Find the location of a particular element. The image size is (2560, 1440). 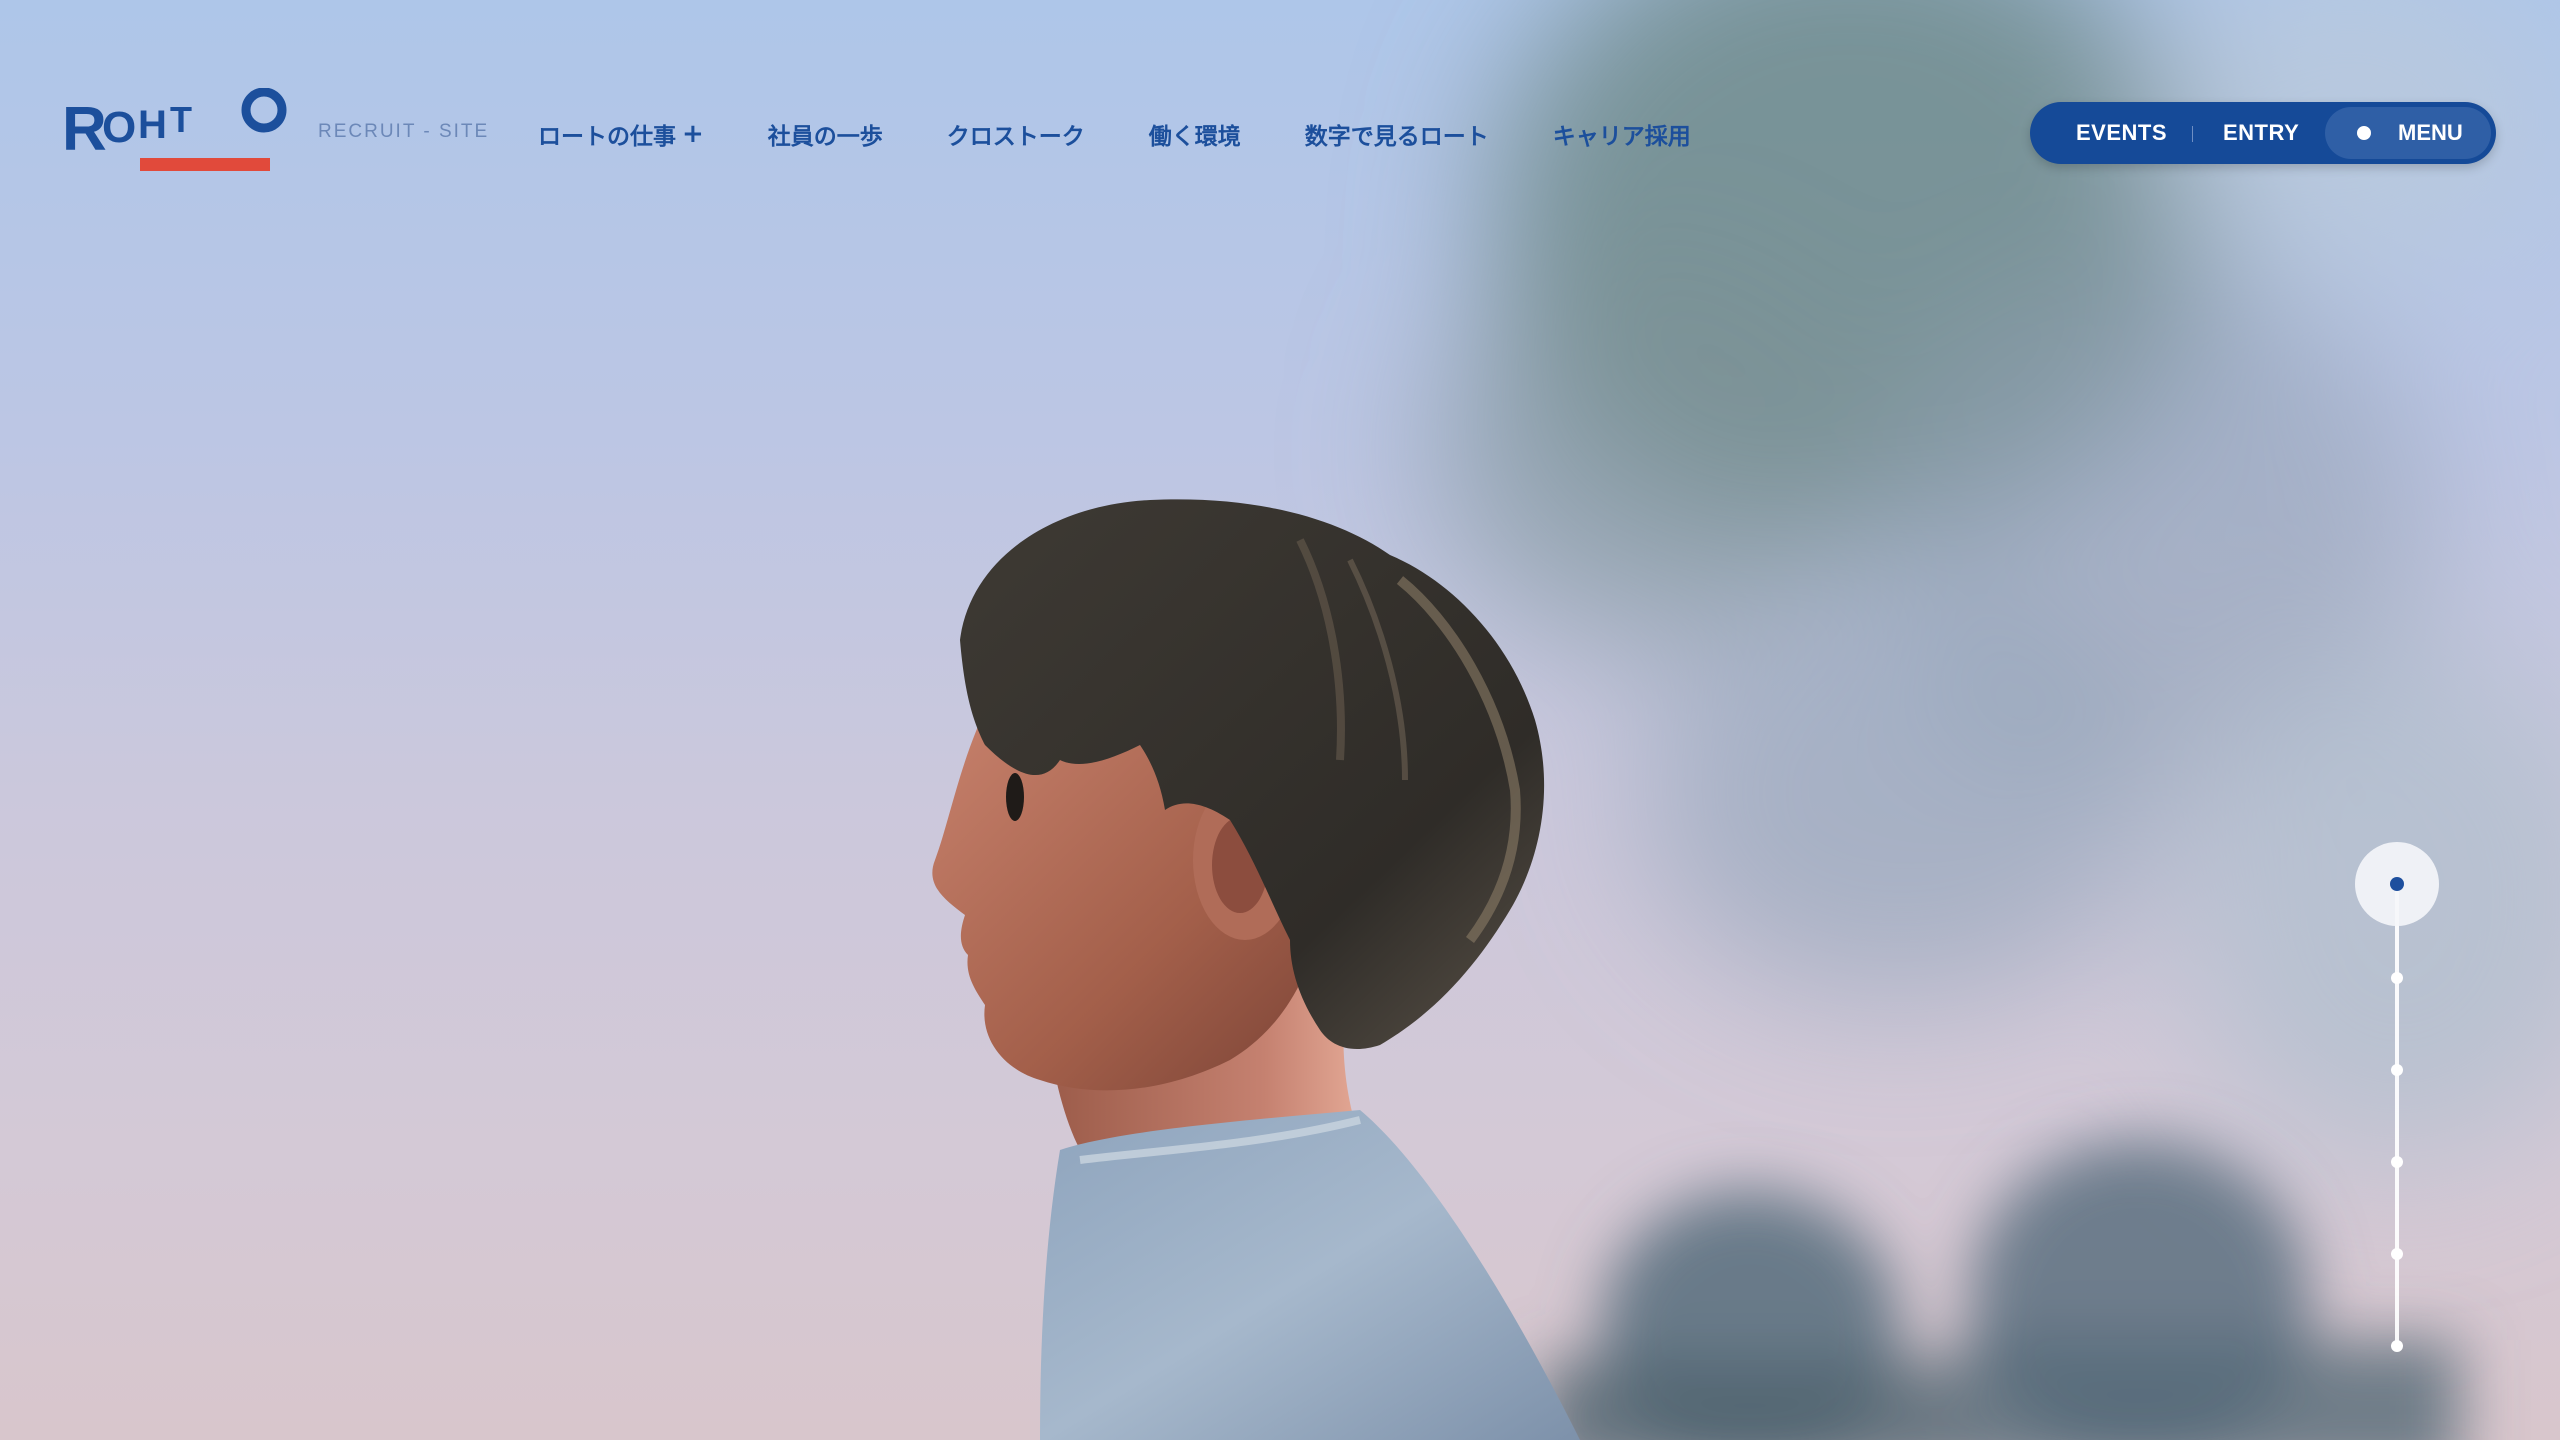

nav-item-rohto-work: ロートの仕事 + is located at coordinates (621, 134).